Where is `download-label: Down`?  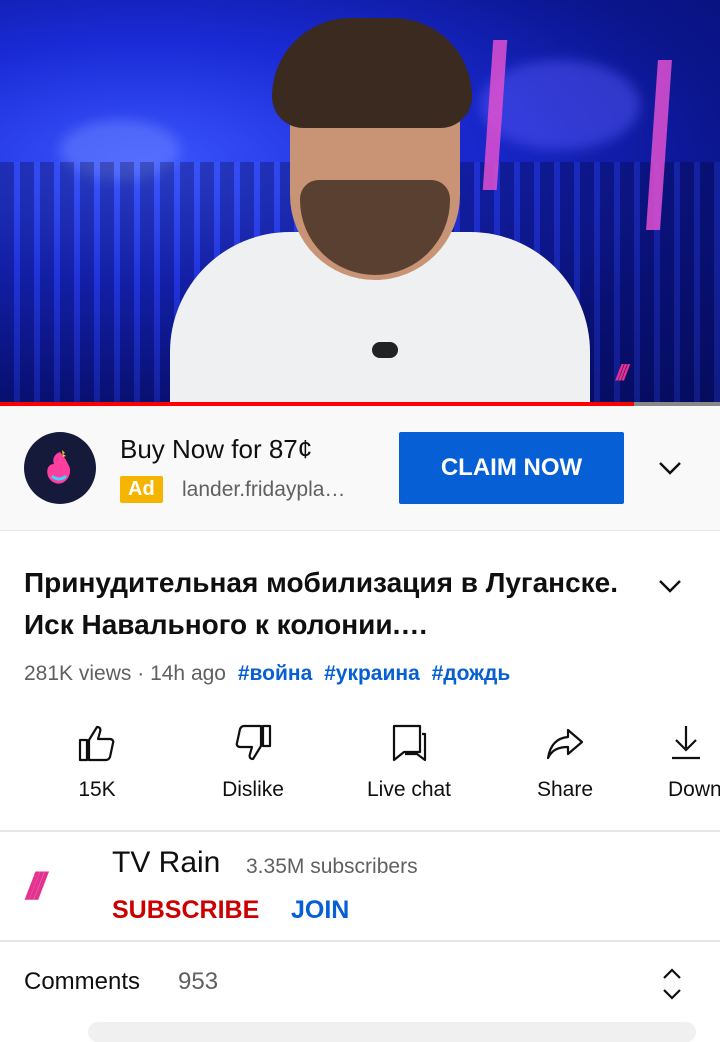
download-label: Down is located at coordinates (694, 789).